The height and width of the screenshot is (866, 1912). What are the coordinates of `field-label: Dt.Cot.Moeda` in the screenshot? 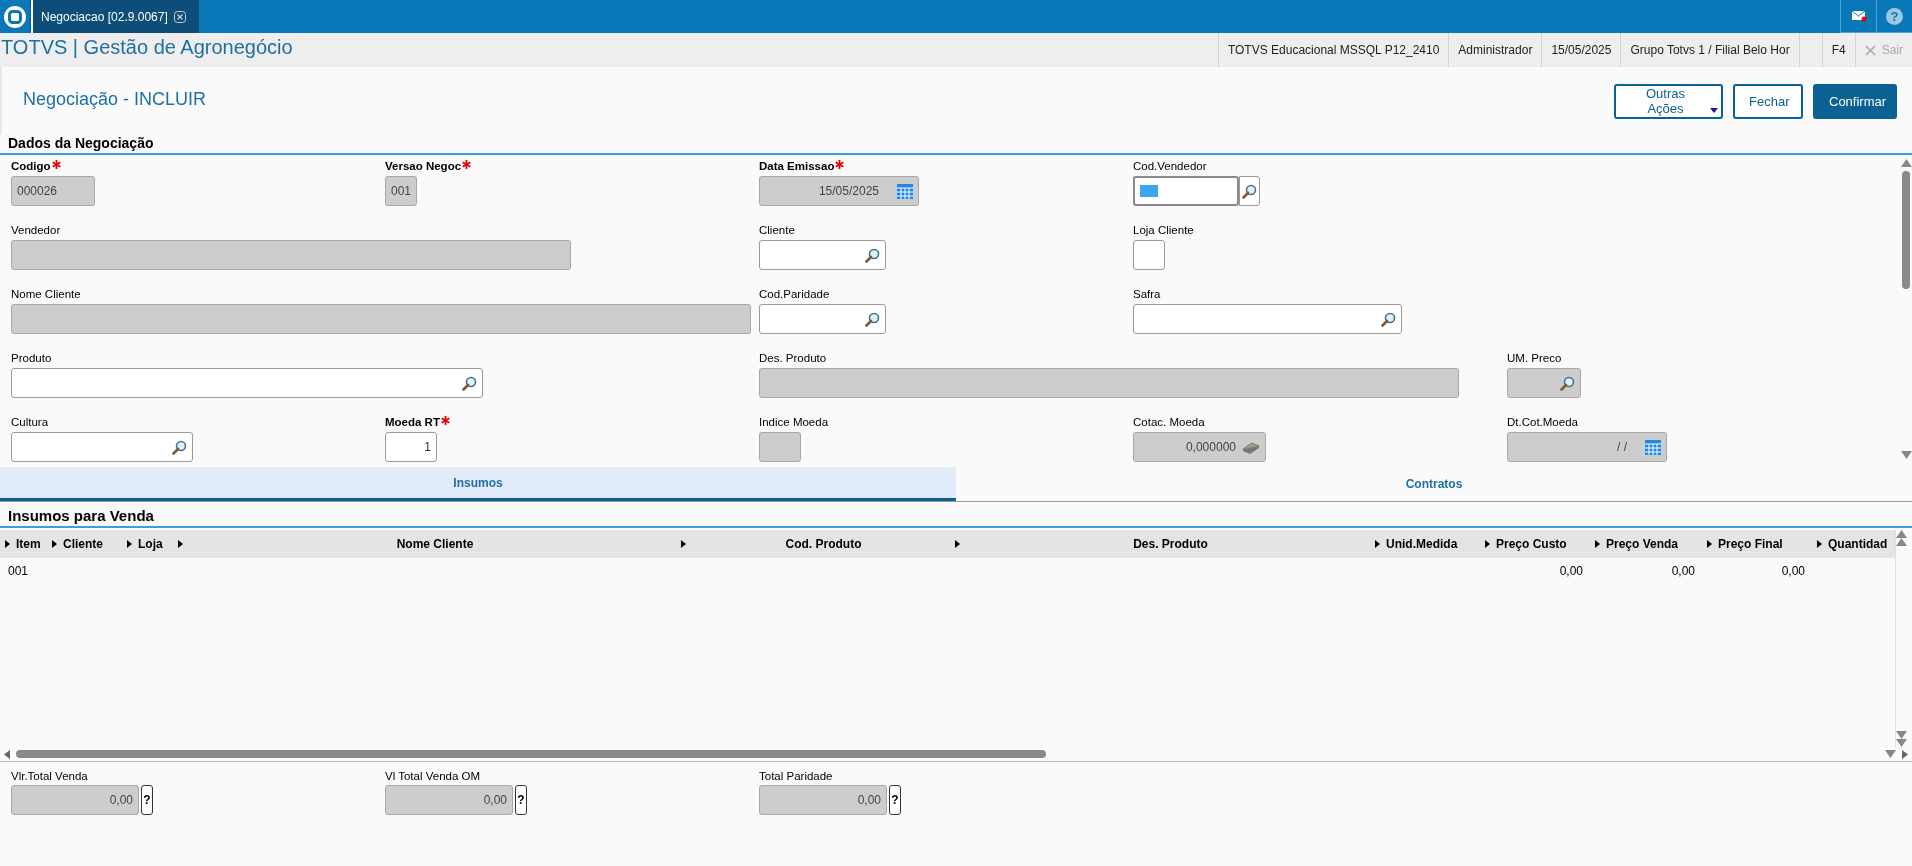 It's located at (1542, 422).